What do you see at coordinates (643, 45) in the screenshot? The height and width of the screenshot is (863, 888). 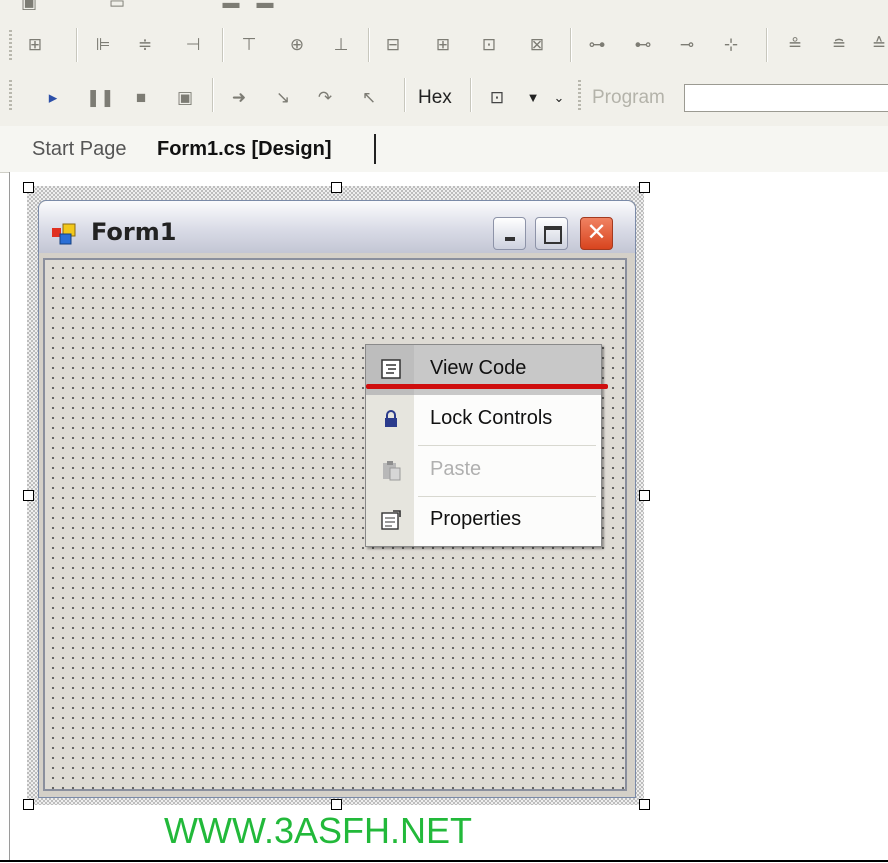 I see `increase-horizontal-spacing-icon: ⊷` at bounding box center [643, 45].